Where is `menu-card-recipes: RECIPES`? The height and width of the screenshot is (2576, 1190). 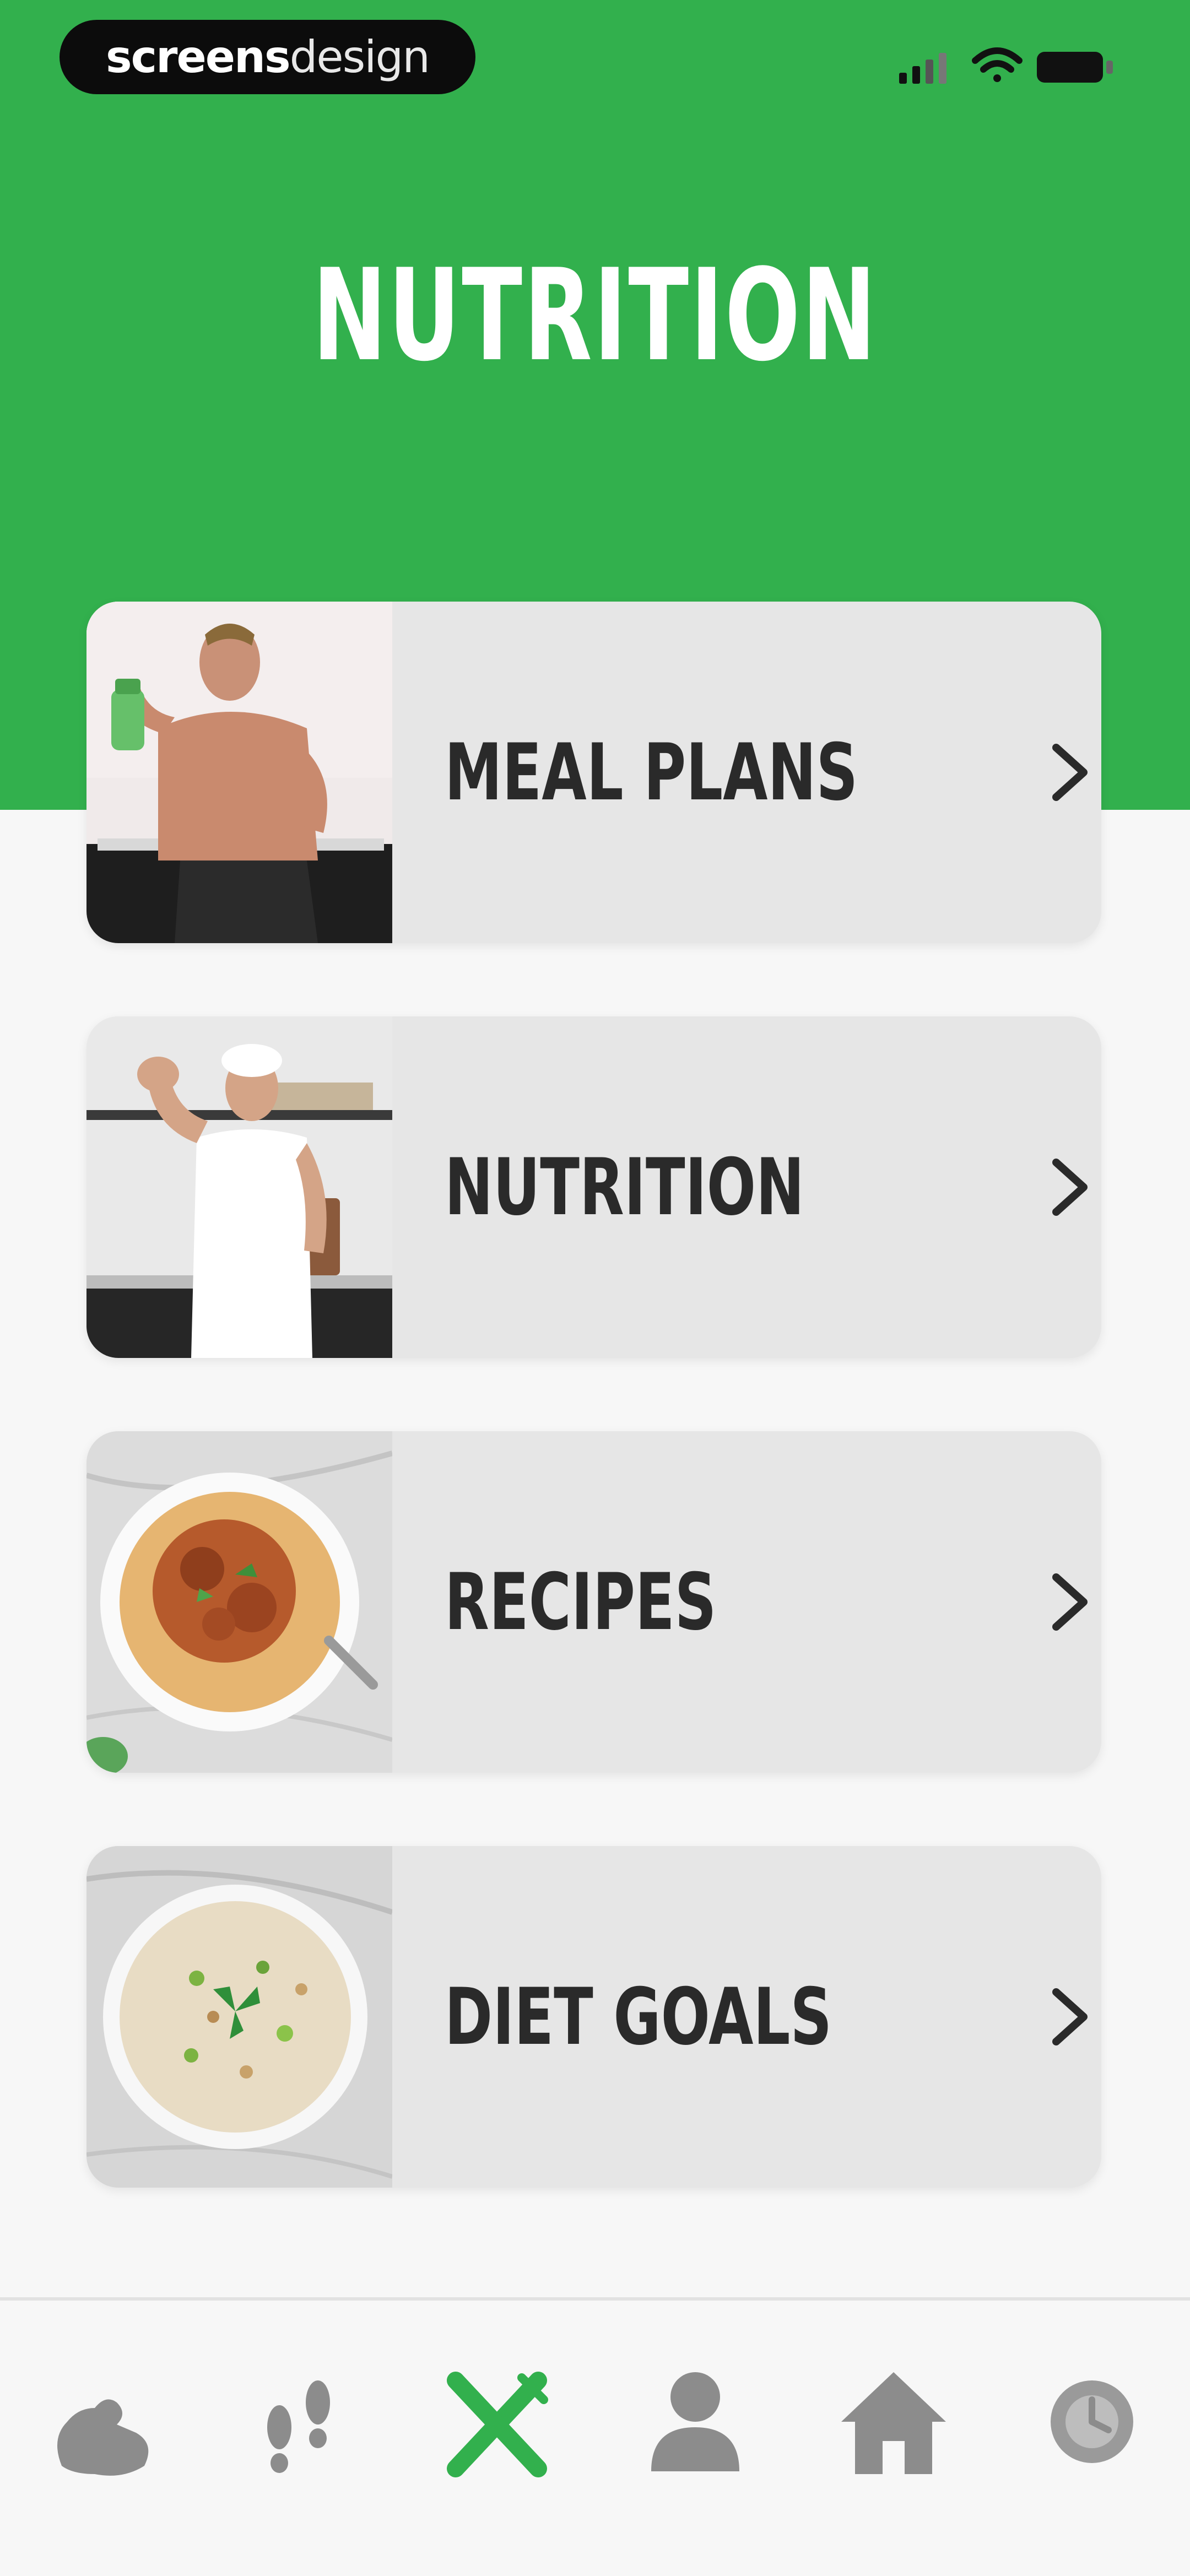
menu-card-recipes: RECIPES is located at coordinates (593, 1602).